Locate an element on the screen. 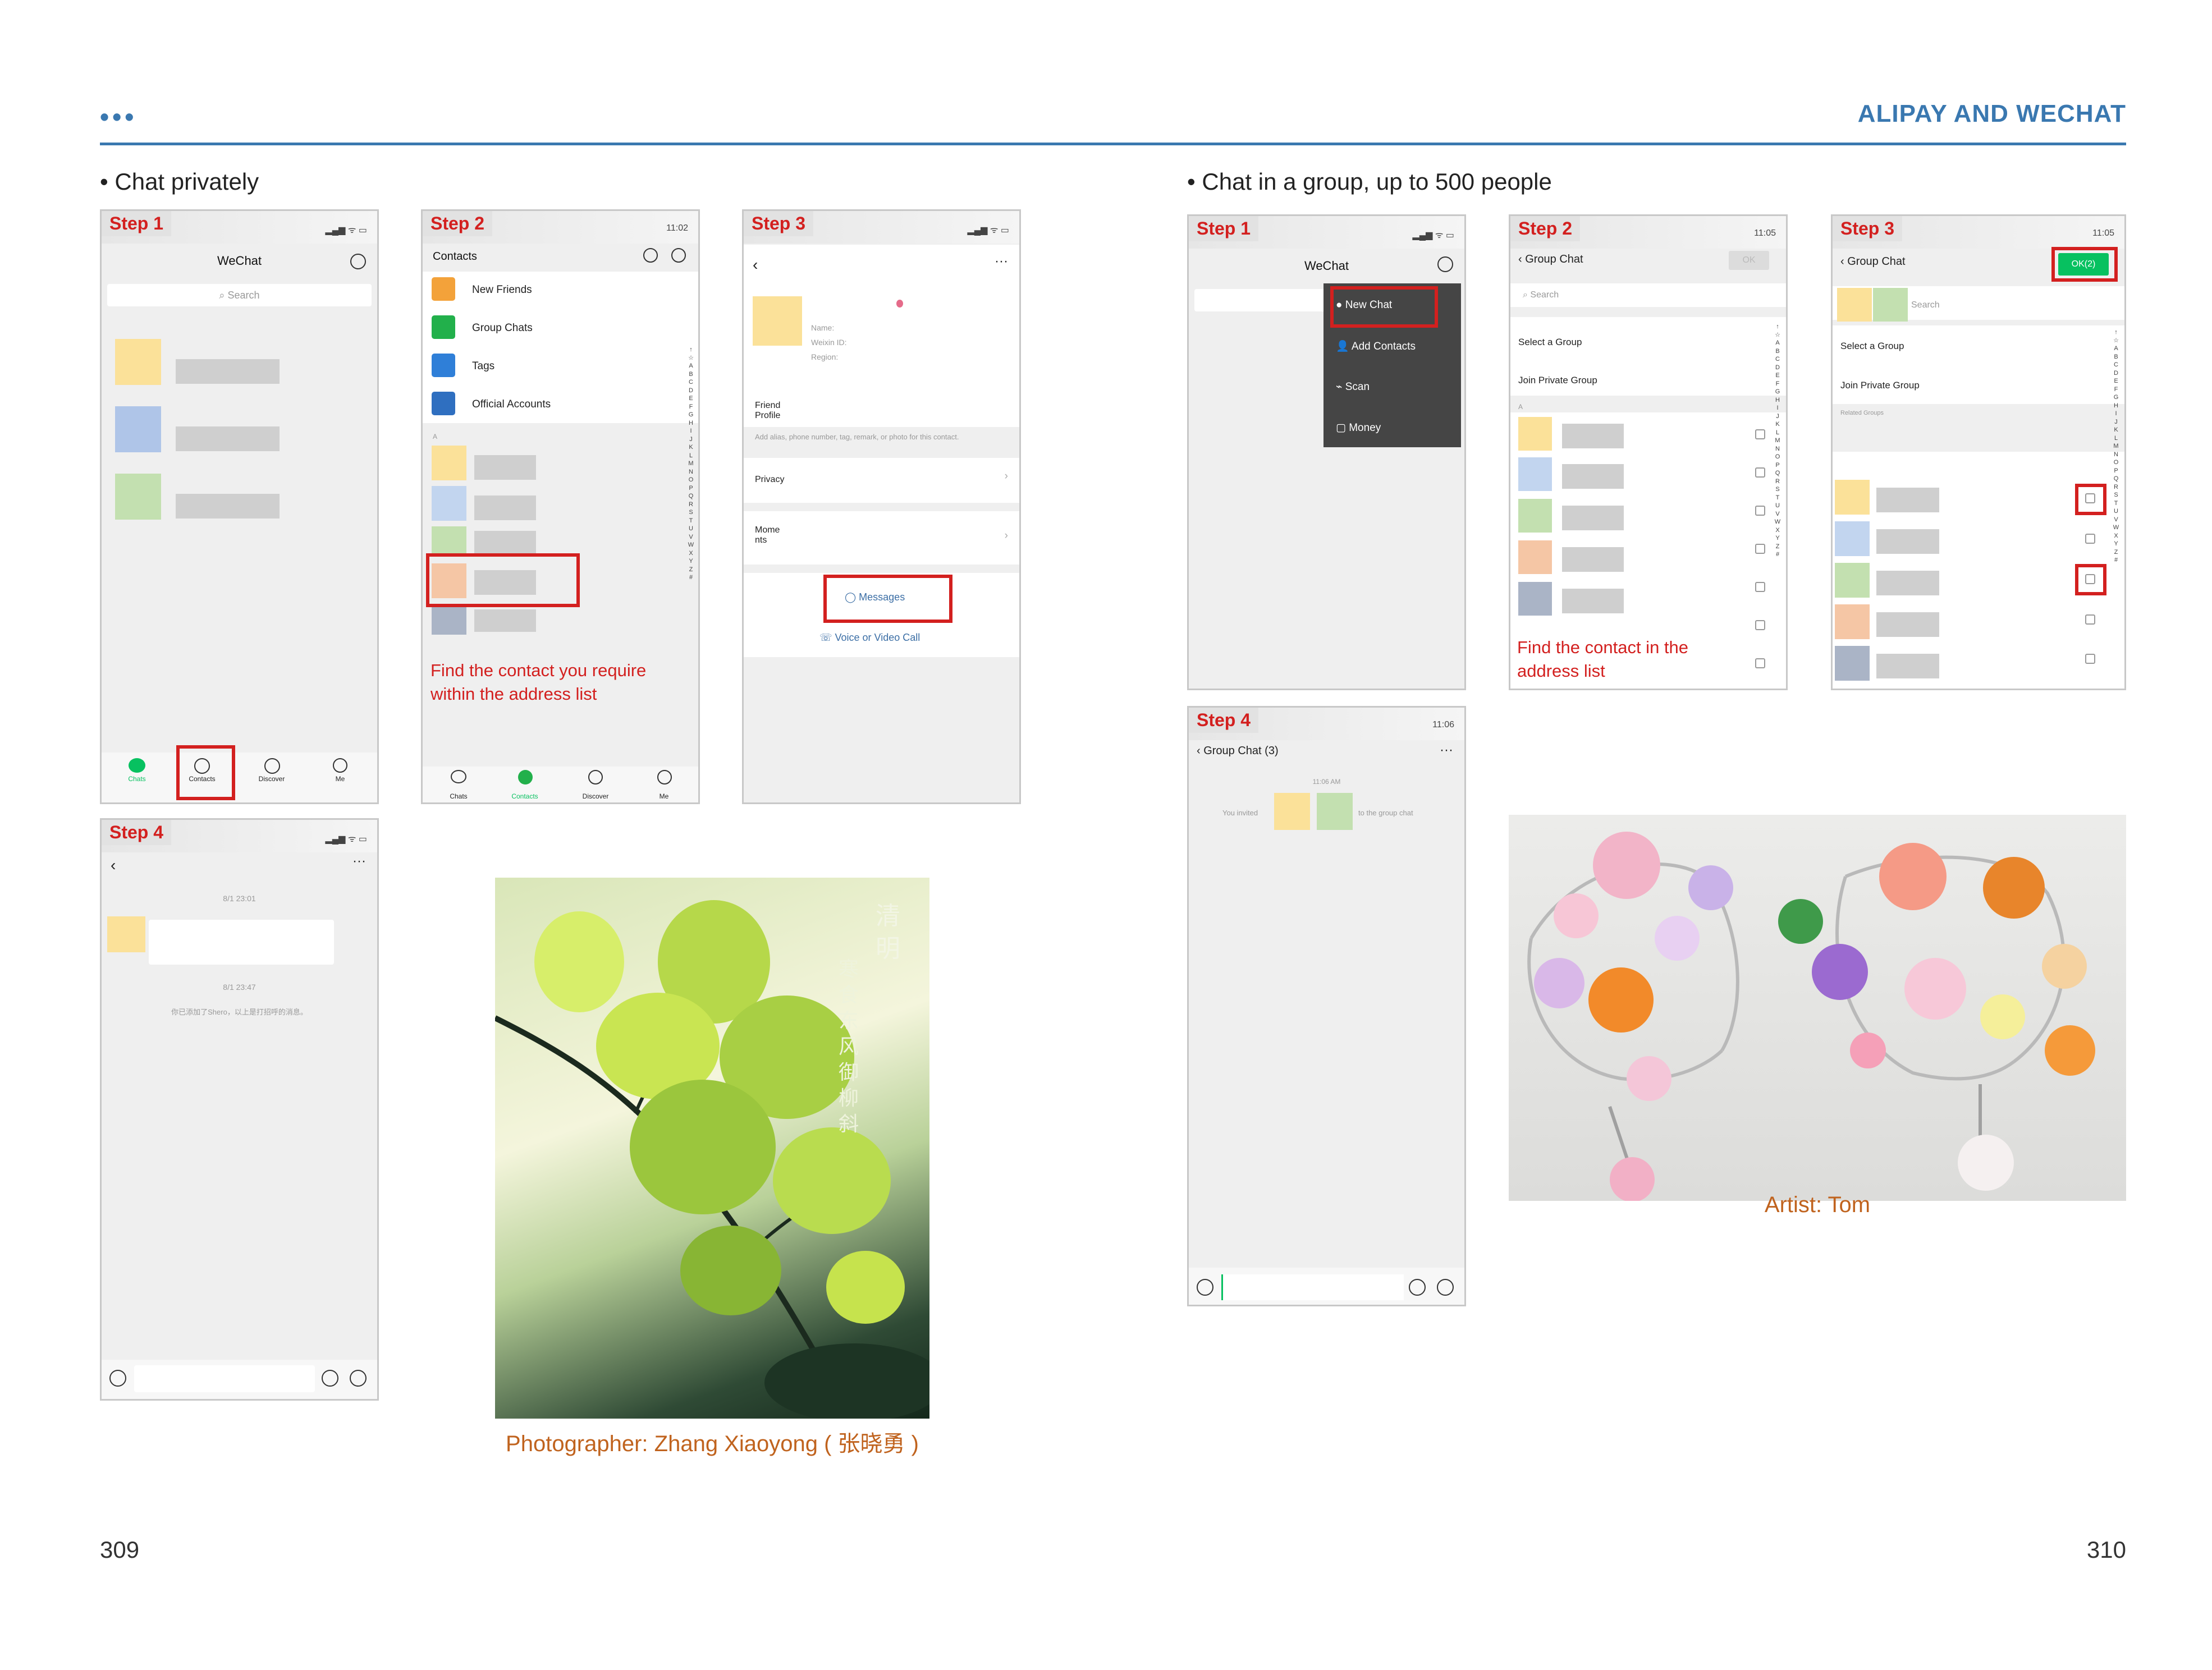  alphabet-letter: E is located at coordinates (2116, 381).